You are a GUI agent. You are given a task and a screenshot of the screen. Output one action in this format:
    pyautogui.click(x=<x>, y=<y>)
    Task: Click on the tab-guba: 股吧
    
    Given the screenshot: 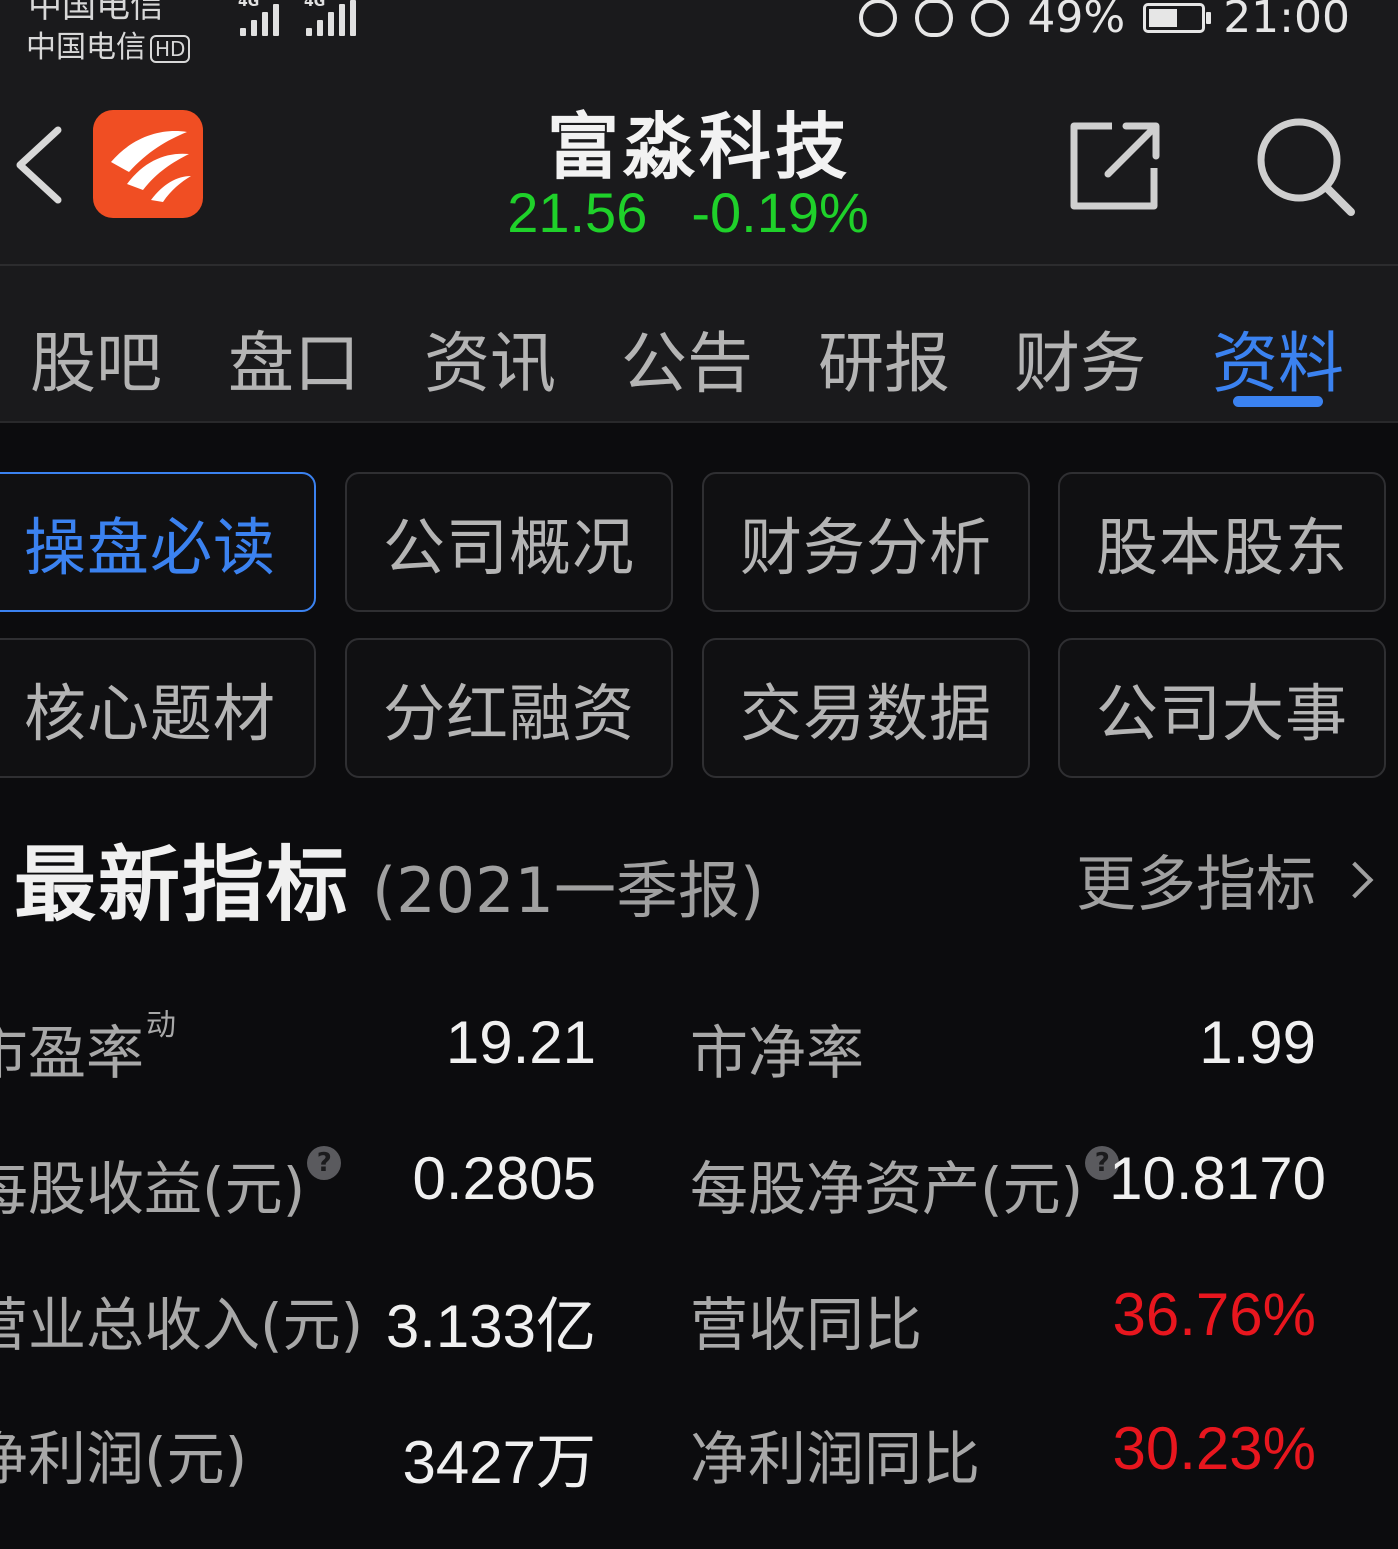 What is the action you would take?
    pyautogui.click(x=96, y=358)
    